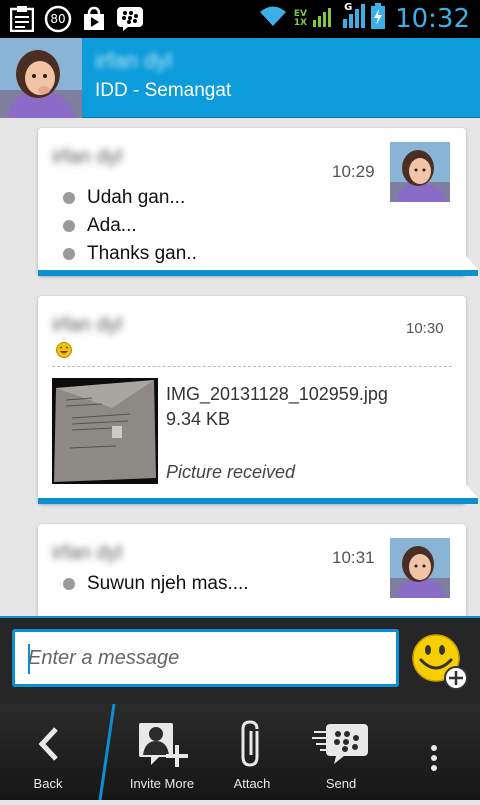 The height and width of the screenshot is (805, 480). I want to click on back-arrow-icon, so click(48, 744).